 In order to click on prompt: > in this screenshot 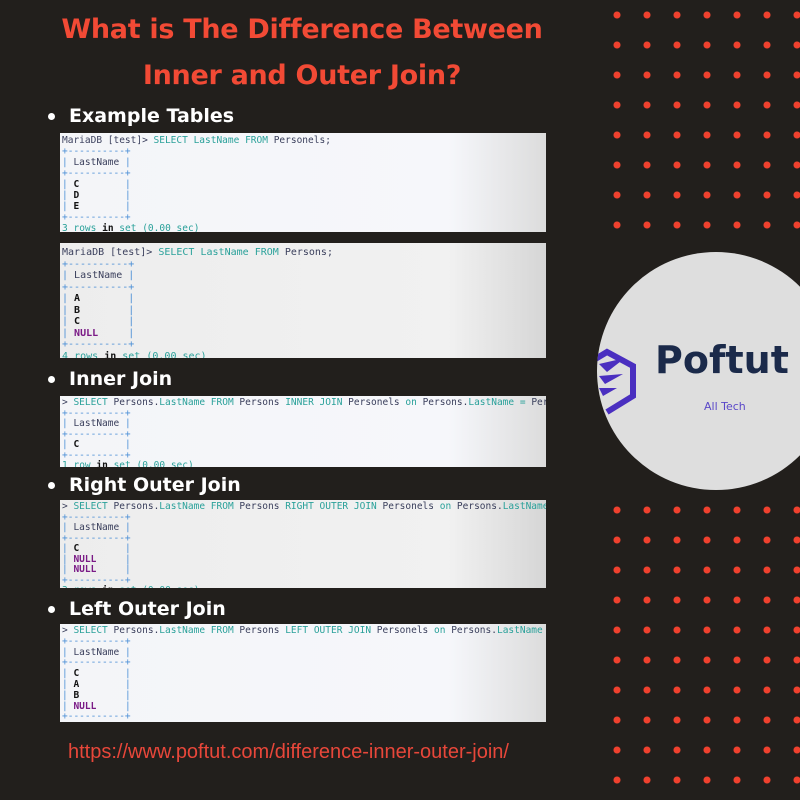, I will do `click(68, 402)`.